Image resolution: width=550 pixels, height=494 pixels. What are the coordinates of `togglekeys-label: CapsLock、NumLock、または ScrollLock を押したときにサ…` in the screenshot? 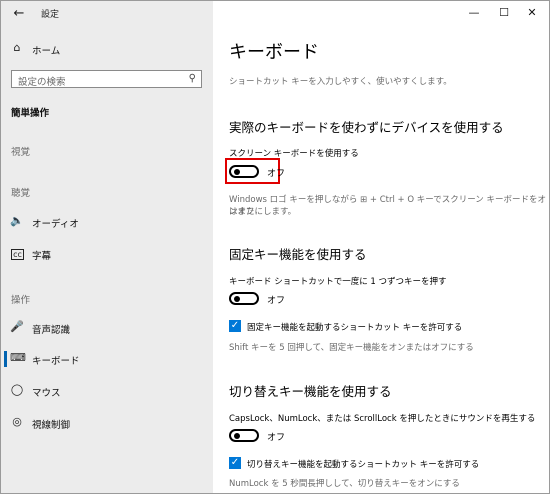 It's located at (382, 419).